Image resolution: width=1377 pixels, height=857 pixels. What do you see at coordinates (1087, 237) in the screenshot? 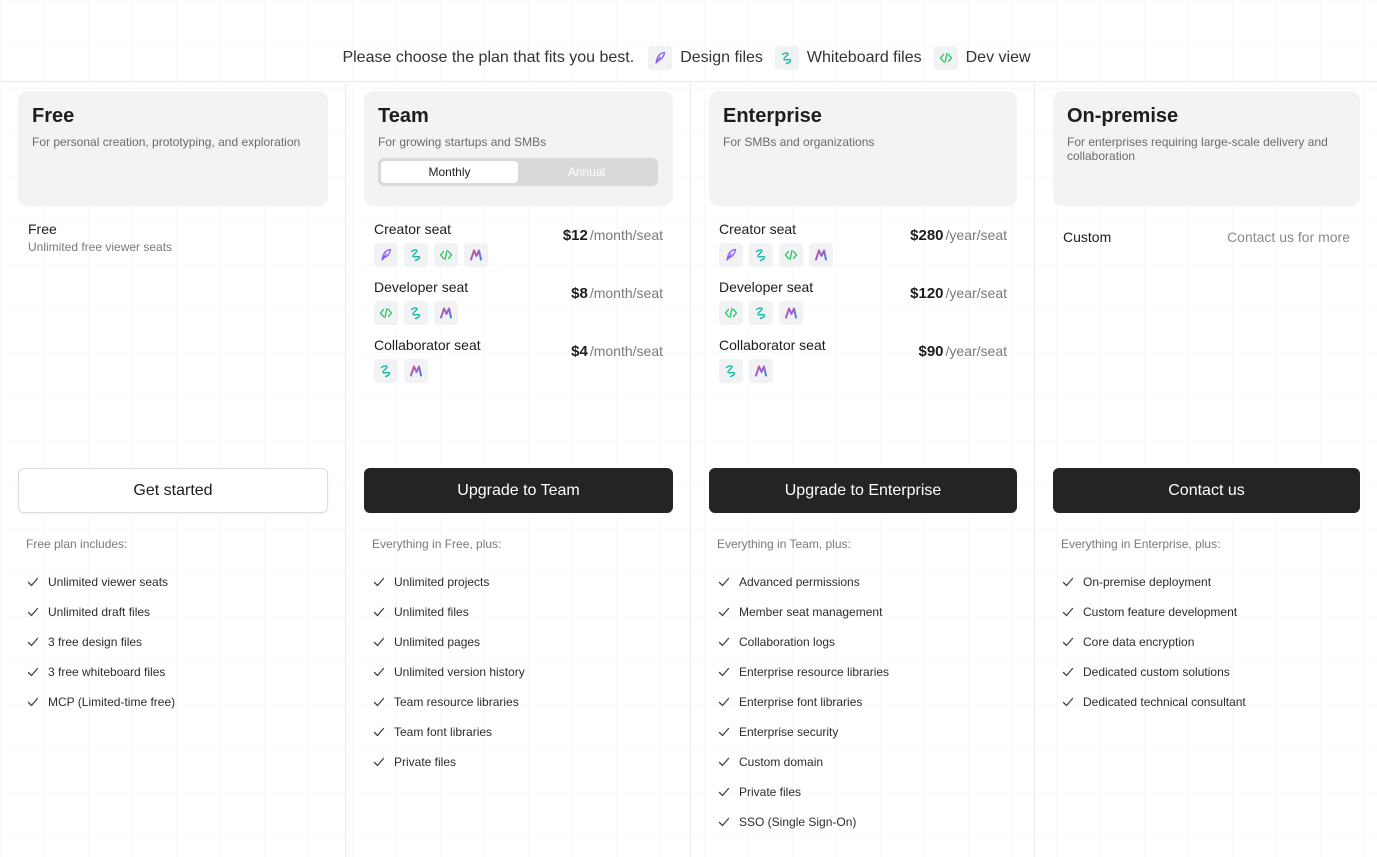
I see `custom-pricing-title: Custom` at bounding box center [1087, 237].